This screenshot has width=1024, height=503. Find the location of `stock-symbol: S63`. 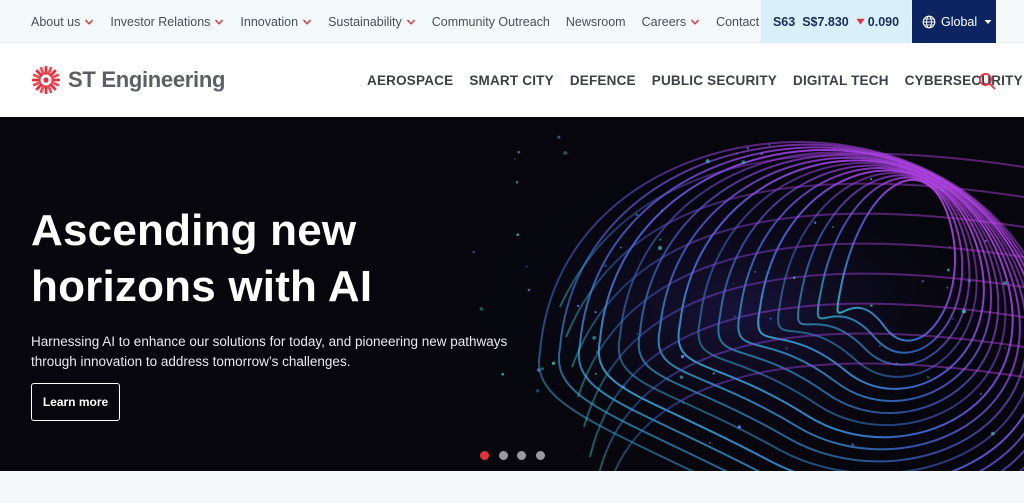

stock-symbol: S63 is located at coordinates (784, 21).